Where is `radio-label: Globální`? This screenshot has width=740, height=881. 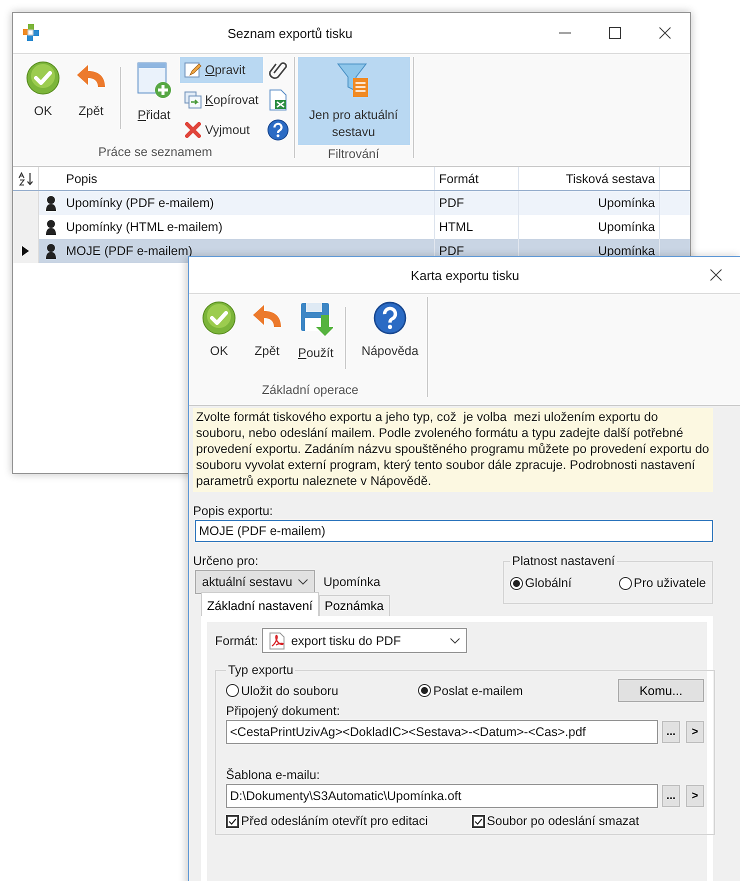 radio-label: Globální is located at coordinates (548, 583).